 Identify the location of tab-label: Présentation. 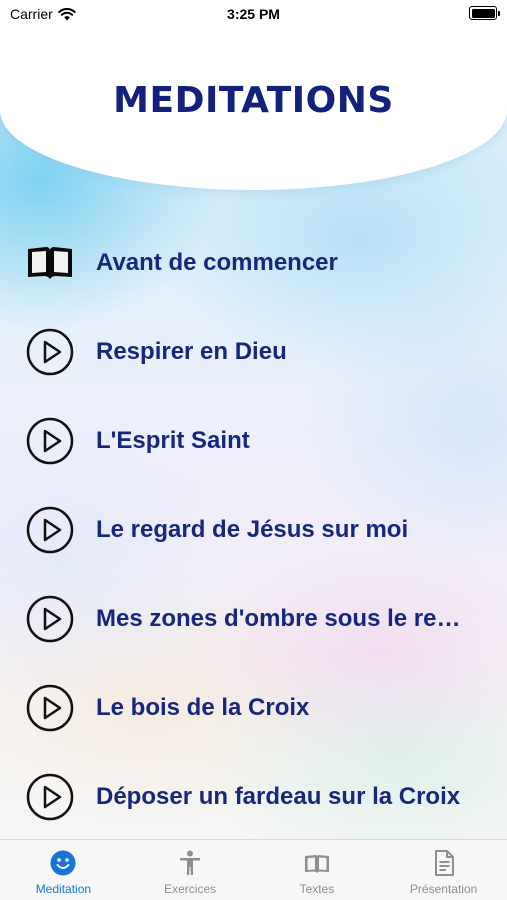
(443, 889).